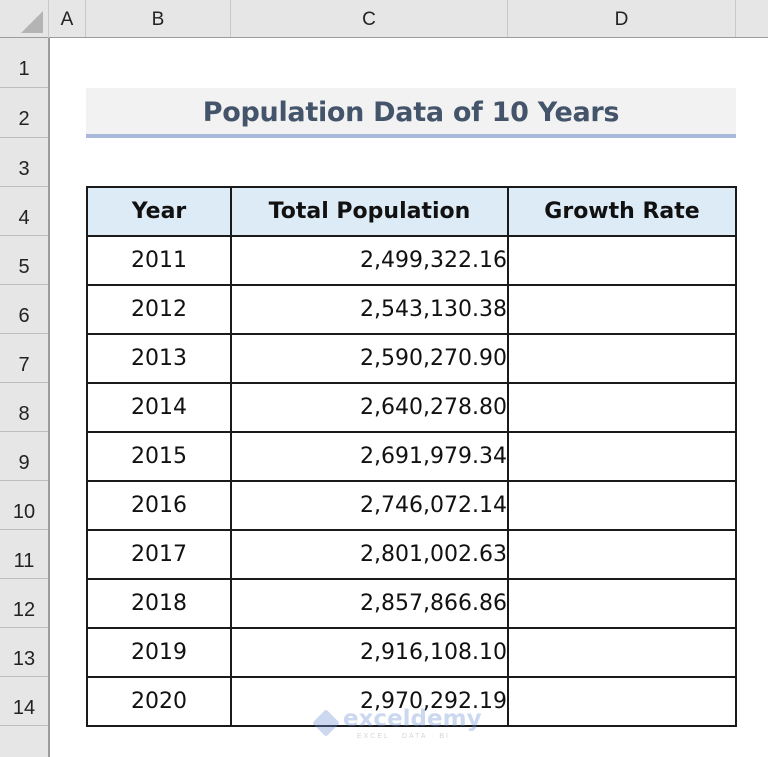 The height and width of the screenshot is (757, 768). What do you see at coordinates (622, 18) in the screenshot?
I see `column-header-d: D` at bounding box center [622, 18].